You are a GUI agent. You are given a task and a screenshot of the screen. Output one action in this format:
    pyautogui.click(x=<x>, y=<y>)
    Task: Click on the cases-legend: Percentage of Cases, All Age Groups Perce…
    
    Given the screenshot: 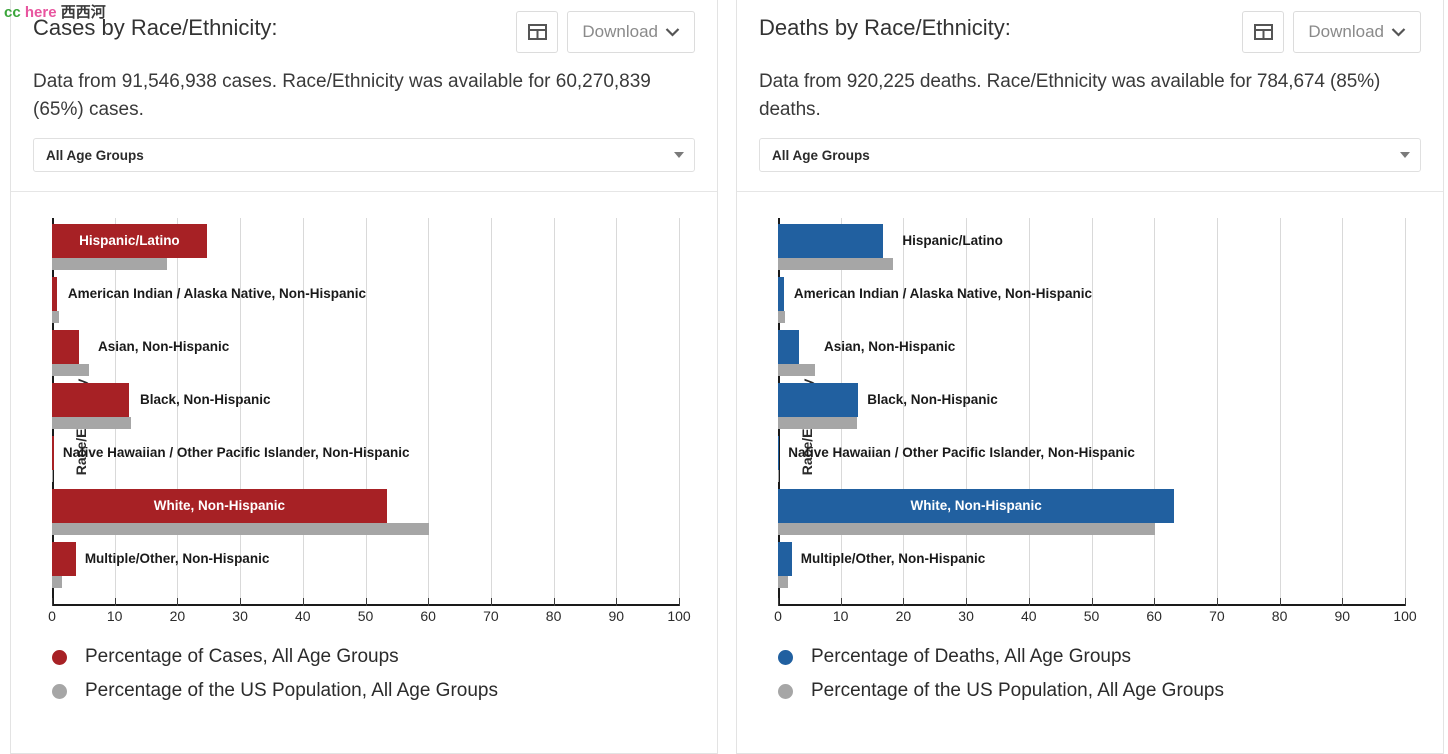 What is the action you would take?
    pyautogui.click(x=275, y=674)
    